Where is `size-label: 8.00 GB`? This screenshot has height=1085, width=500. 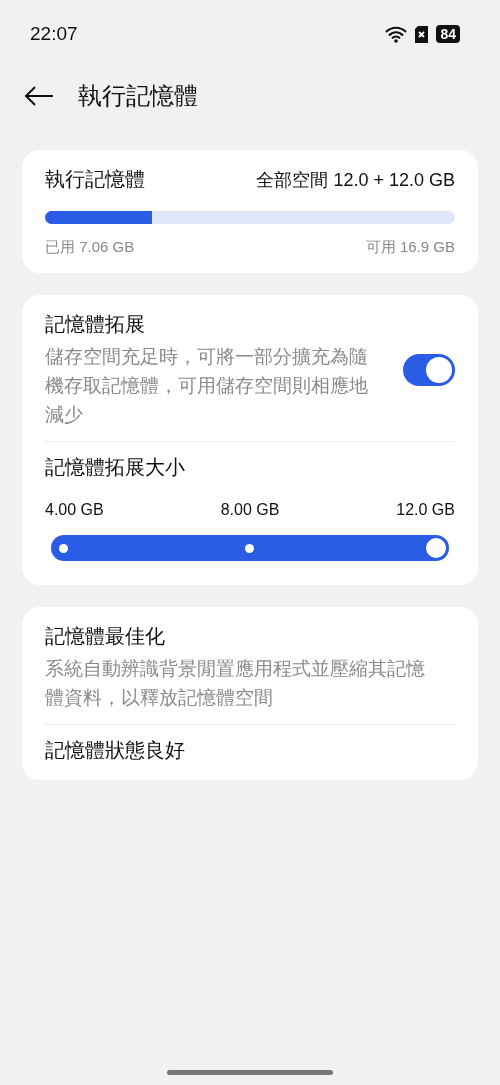 size-label: 8.00 GB is located at coordinates (250, 510).